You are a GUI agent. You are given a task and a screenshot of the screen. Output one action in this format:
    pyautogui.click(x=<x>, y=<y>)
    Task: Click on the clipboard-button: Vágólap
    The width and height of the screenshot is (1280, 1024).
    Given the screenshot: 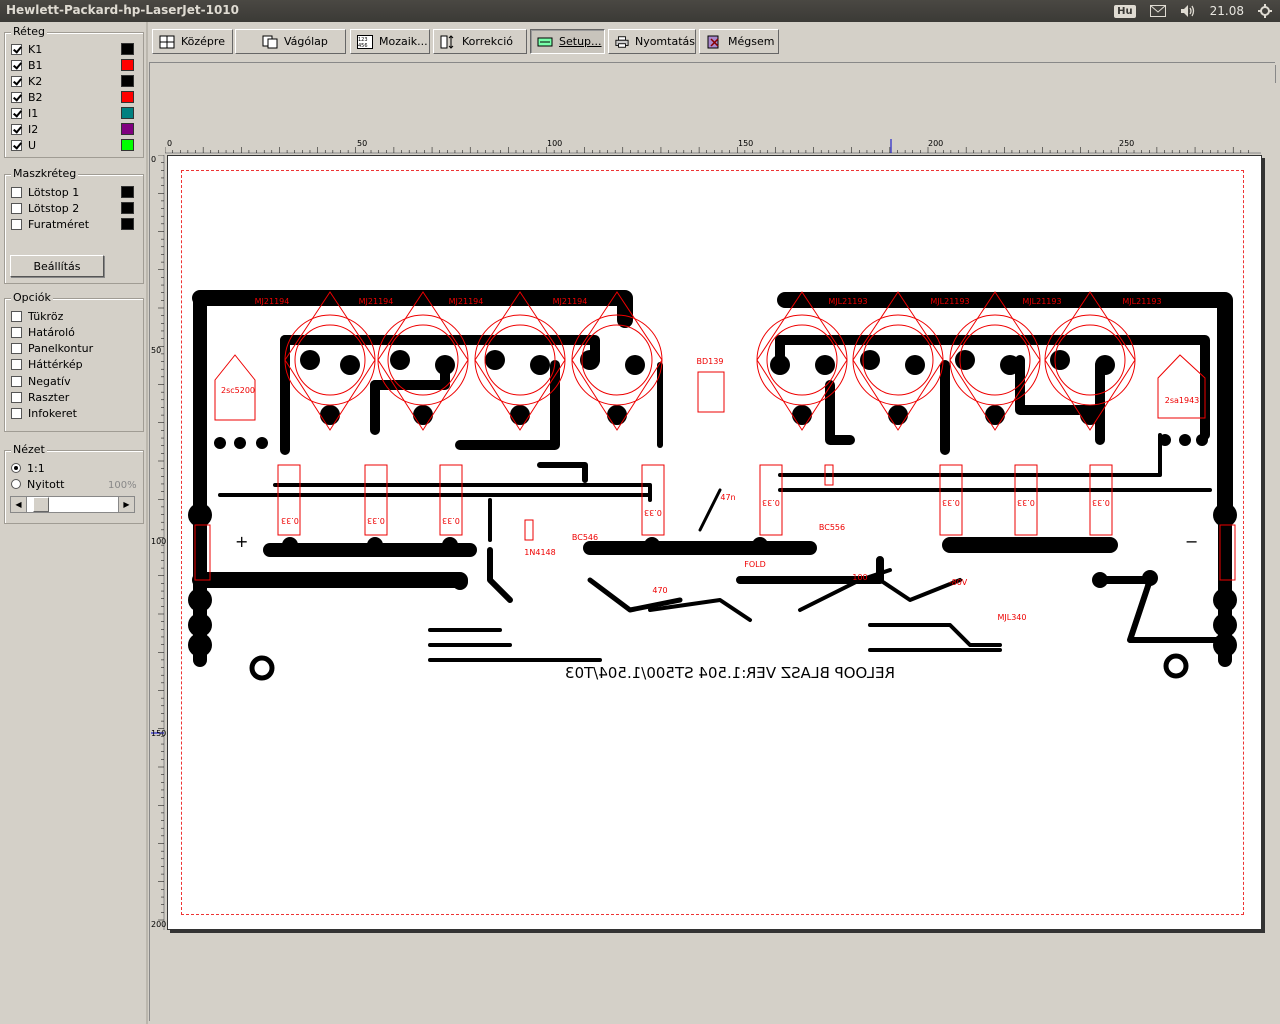 What is the action you would take?
    pyautogui.click(x=290, y=41)
    